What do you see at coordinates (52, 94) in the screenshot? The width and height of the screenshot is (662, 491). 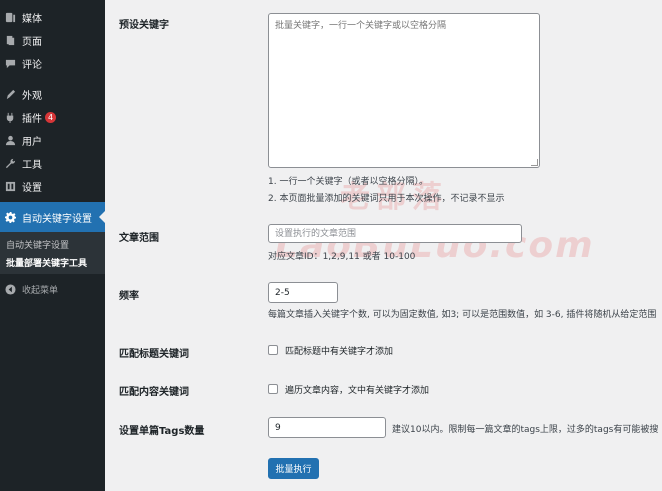 I see `sidebar-item-appearance: 外观` at bounding box center [52, 94].